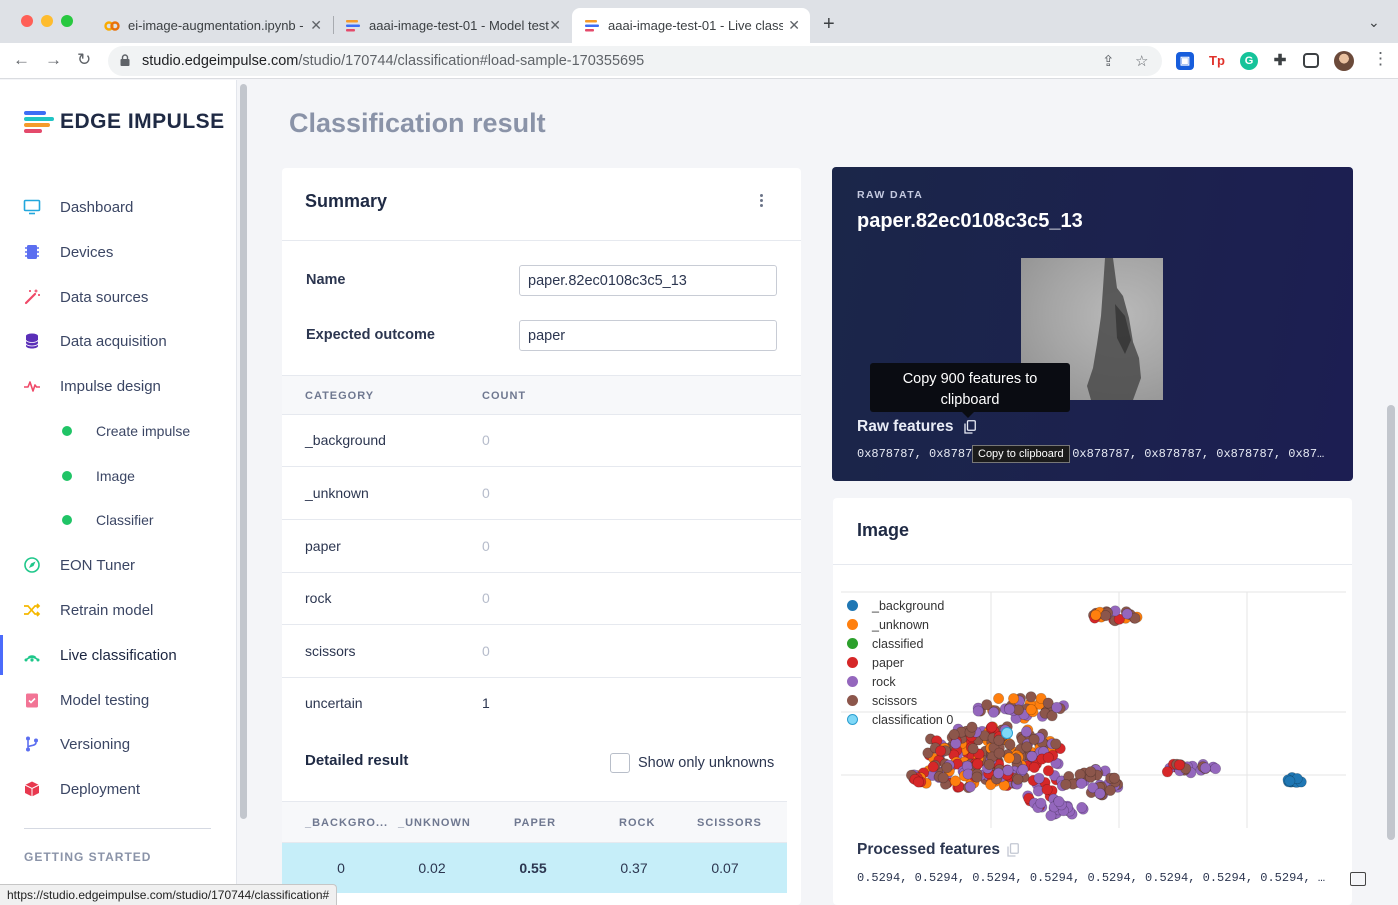 This screenshot has height=905, width=1398. I want to click on tp-extension-icon: Tp, so click(1217, 61).